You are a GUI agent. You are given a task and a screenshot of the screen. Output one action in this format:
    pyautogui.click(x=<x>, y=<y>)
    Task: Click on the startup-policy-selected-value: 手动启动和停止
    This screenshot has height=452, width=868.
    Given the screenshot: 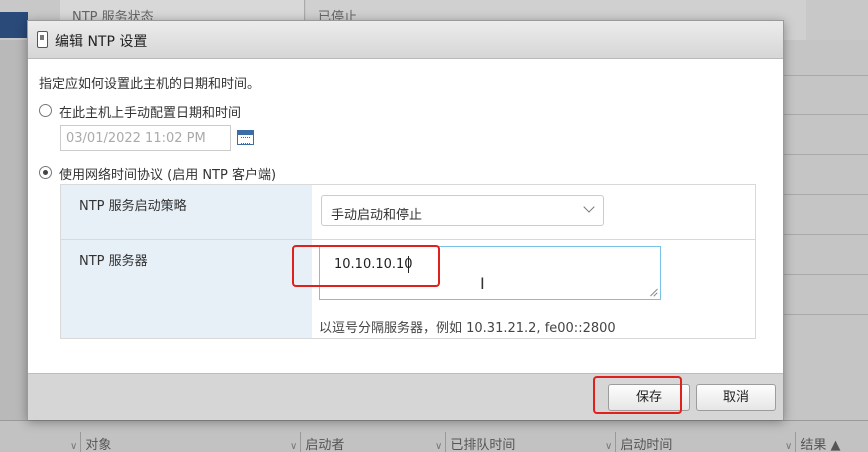 What is the action you would take?
    pyautogui.click(x=377, y=215)
    